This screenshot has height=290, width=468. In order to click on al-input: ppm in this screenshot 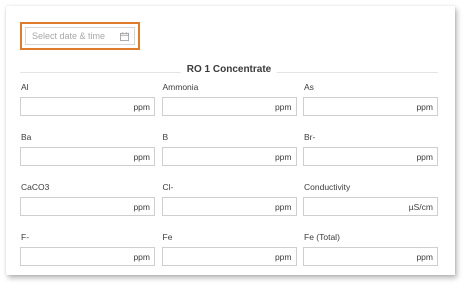, I will do `click(87, 106)`.